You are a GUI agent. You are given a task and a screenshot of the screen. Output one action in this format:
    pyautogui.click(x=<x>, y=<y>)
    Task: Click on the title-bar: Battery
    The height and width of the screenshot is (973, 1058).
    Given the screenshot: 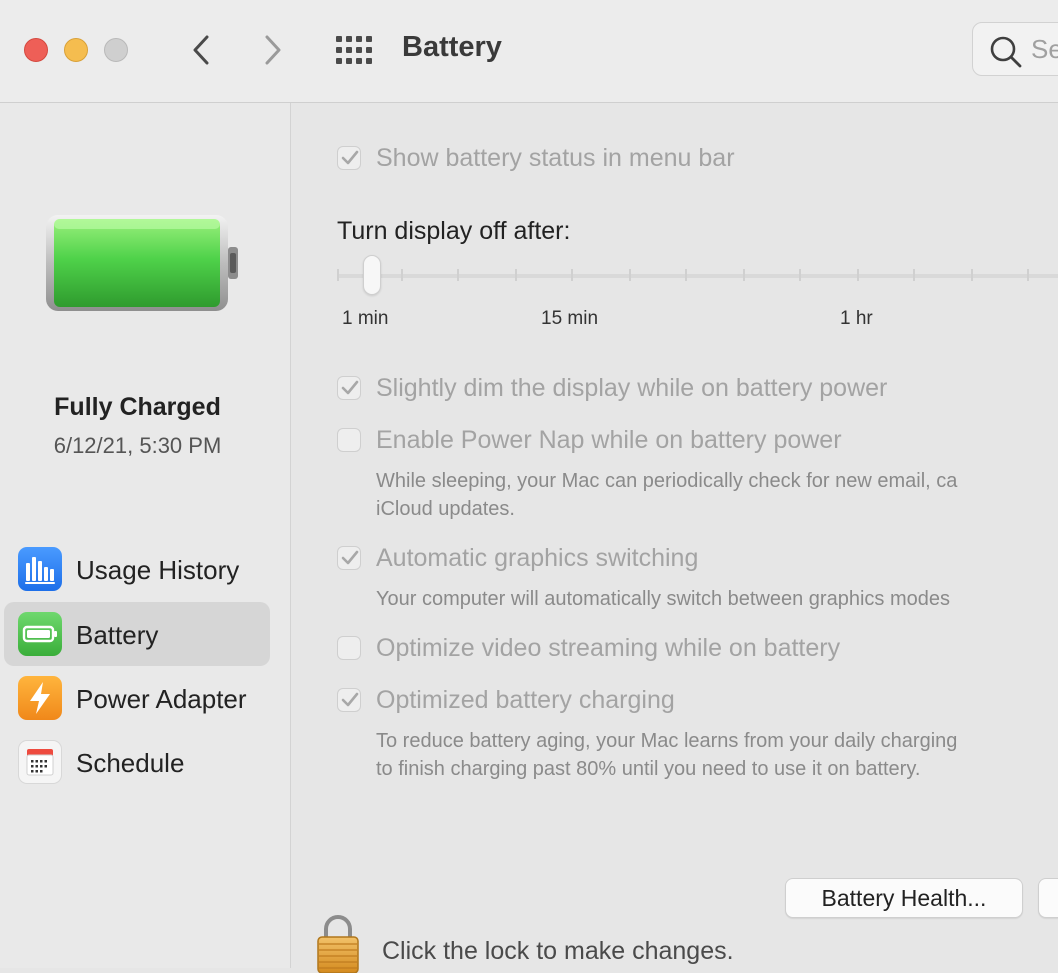 What is the action you would take?
    pyautogui.click(x=529, y=51)
    